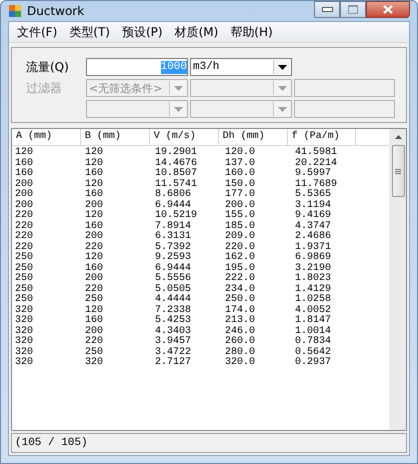  What do you see at coordinates (313, 300) in the screenshot?
I see `table-cell-text: 1.0258` at bounding box center [313, 300].